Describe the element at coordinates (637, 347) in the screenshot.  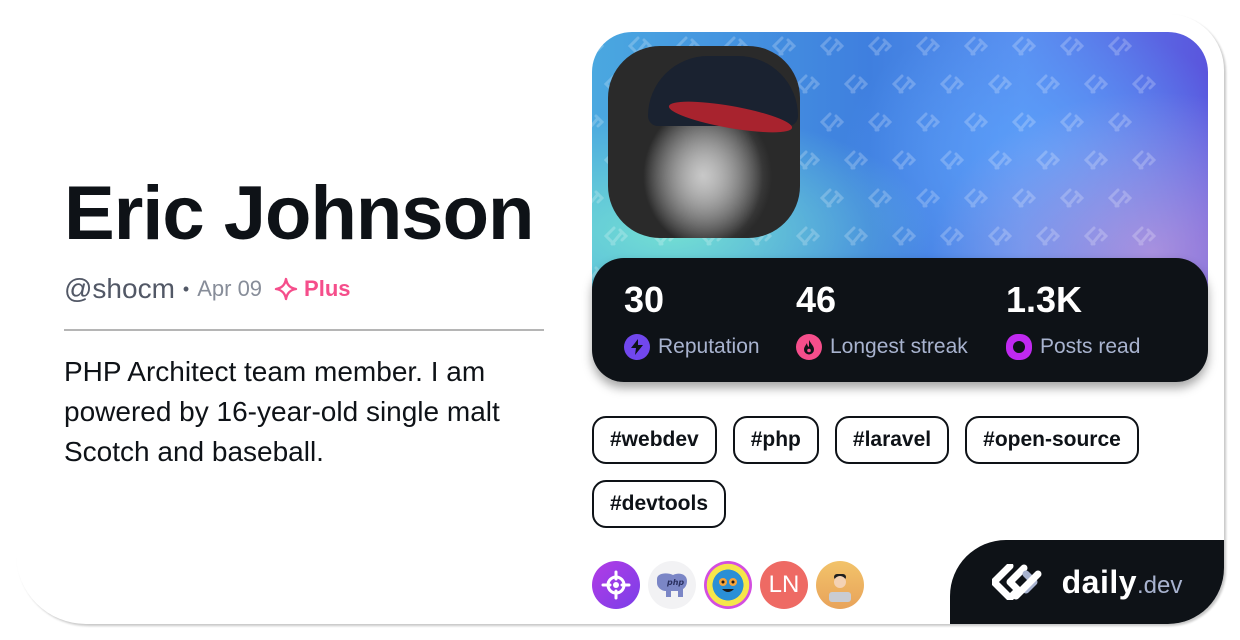
I see `lightning-icon` at that location.